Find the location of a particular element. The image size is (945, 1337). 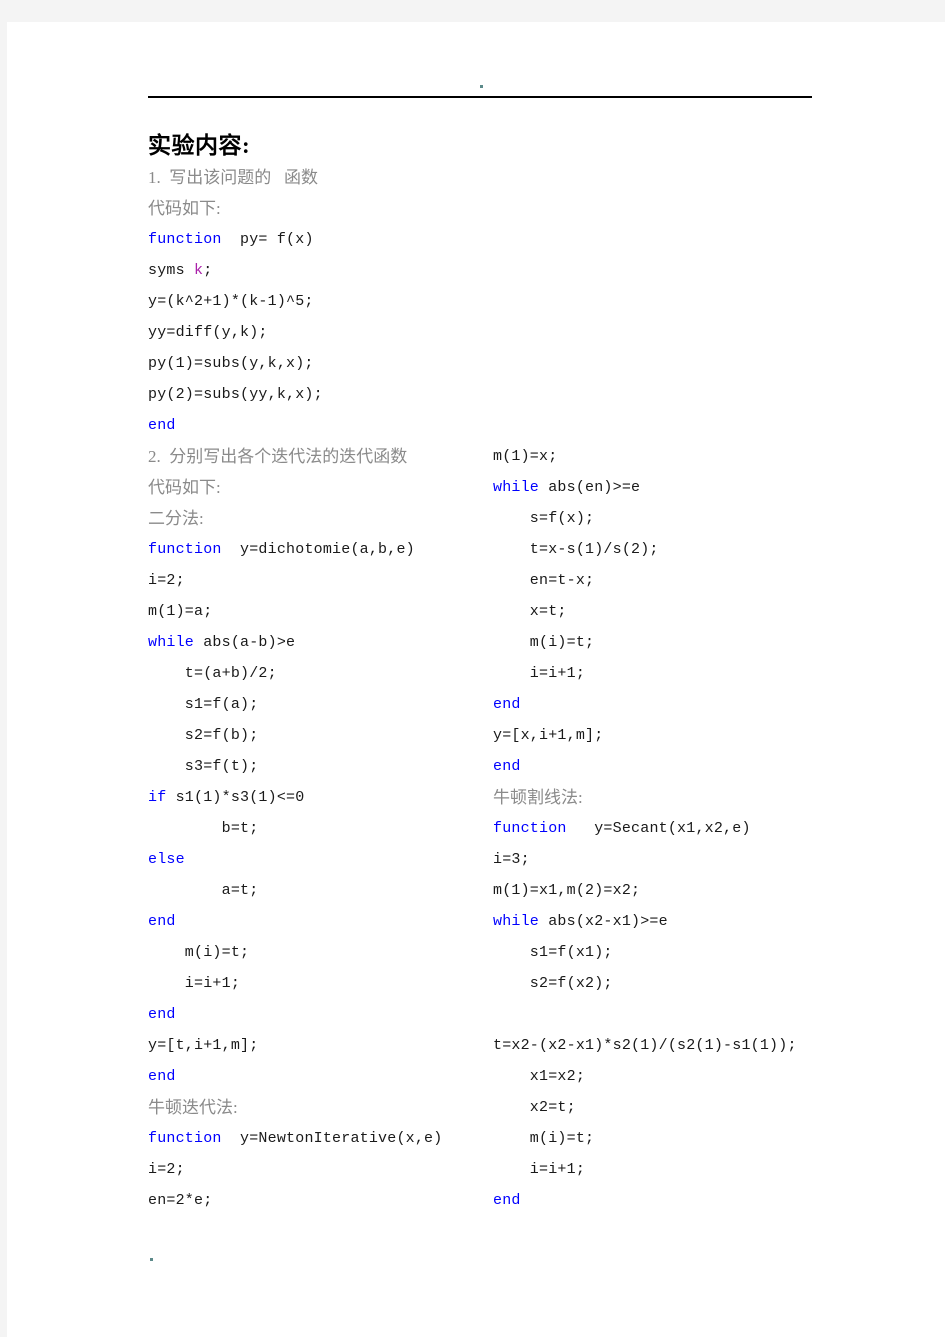

method-label-secant: 牛顿割线法: is located at coordinates (538, 797).